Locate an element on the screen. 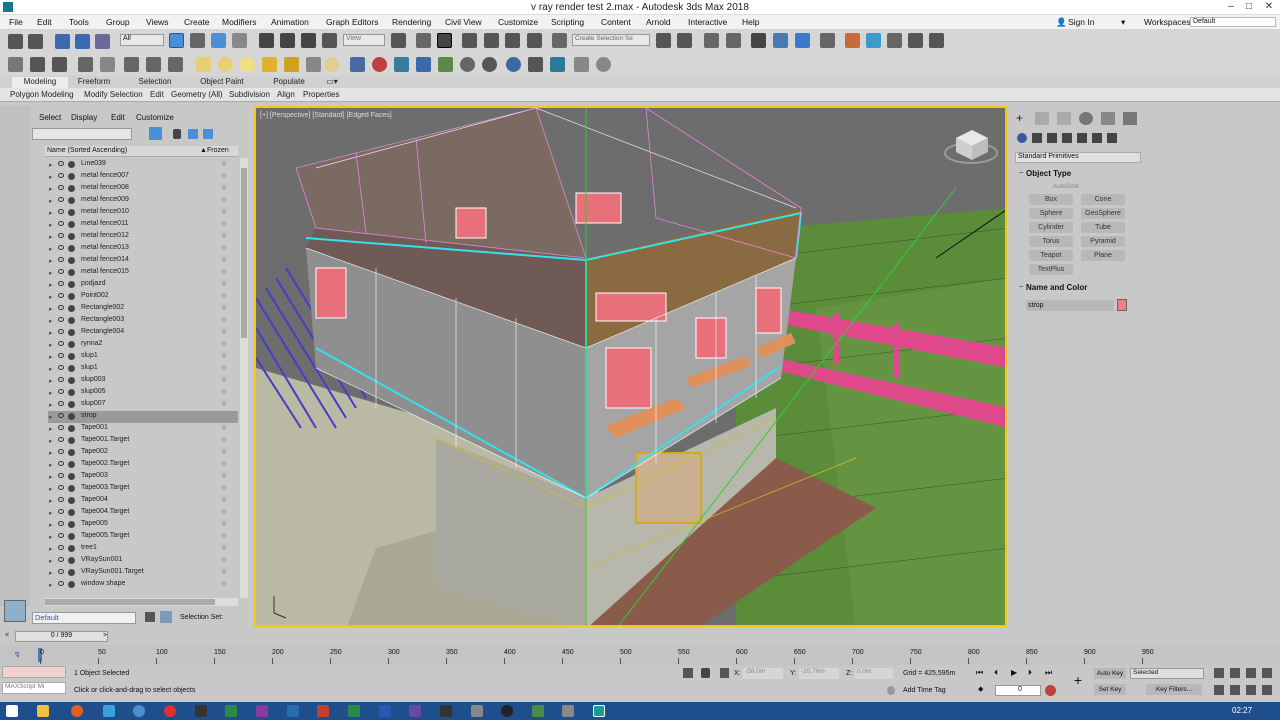  pivot-icon is located at coordinates (398, 40).